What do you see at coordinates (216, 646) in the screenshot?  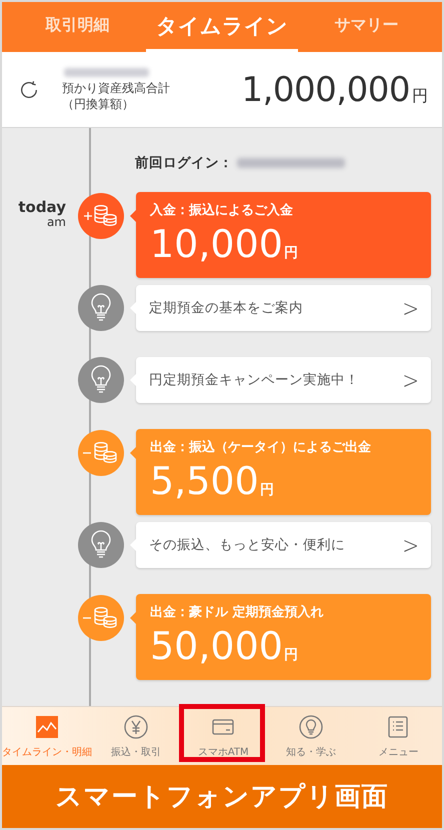 I see `transaction-amount: 50,000` at bounding box center [216, 646].